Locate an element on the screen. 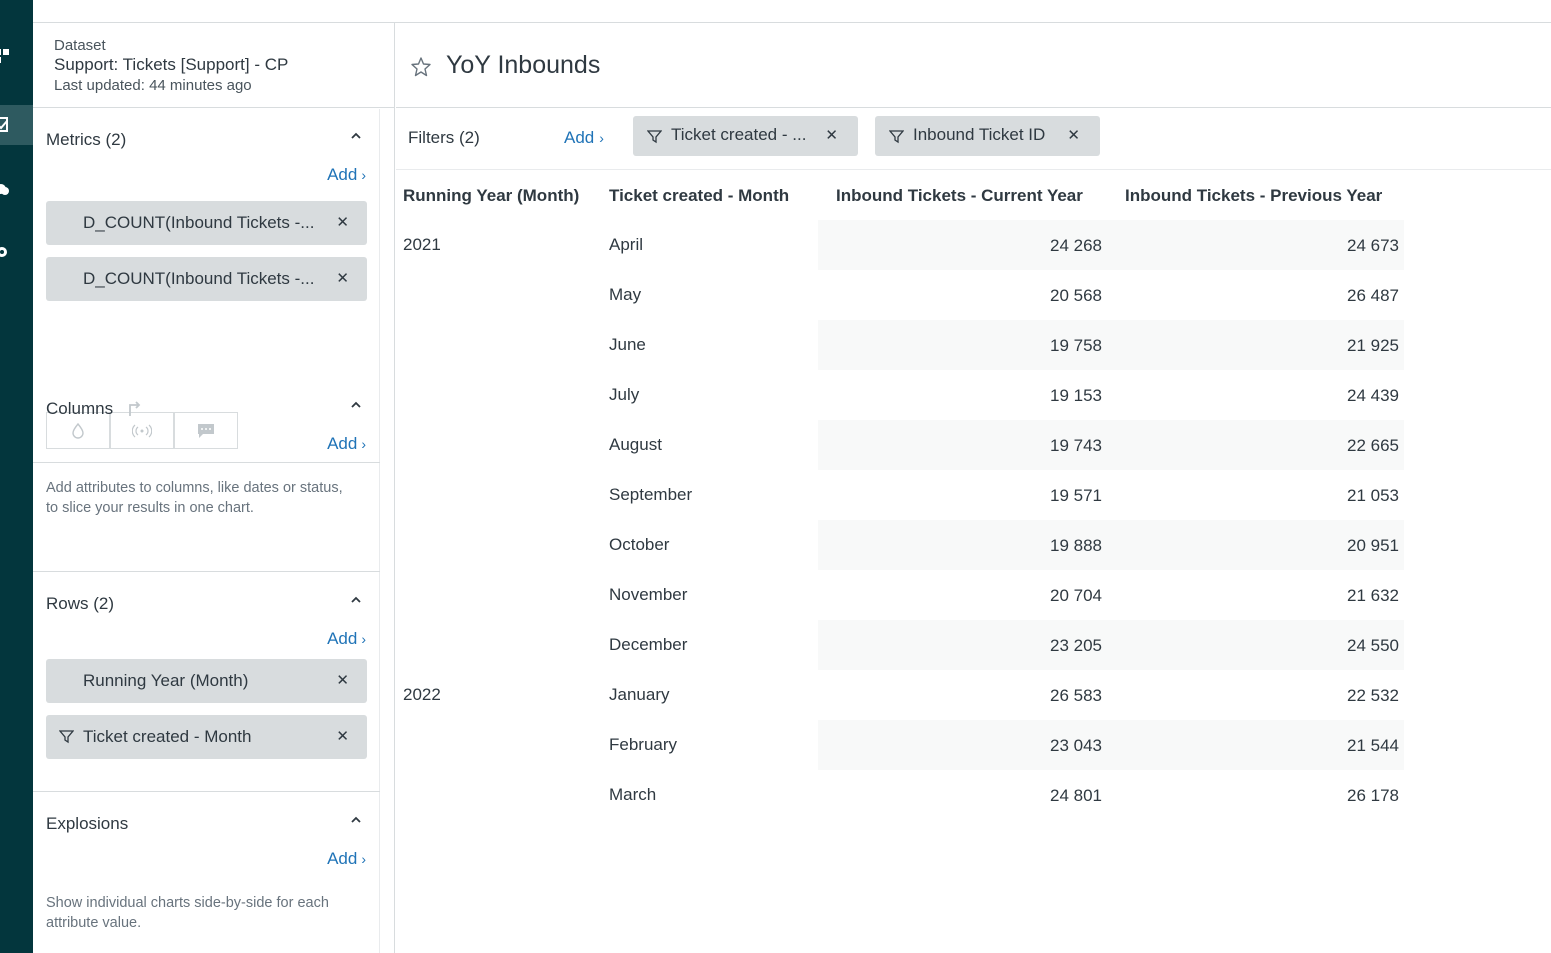 The width and height of the screenshot is (1551, 953). table-header: Inbound Tickets - Previous Year is located at coordinates (1253, 196).